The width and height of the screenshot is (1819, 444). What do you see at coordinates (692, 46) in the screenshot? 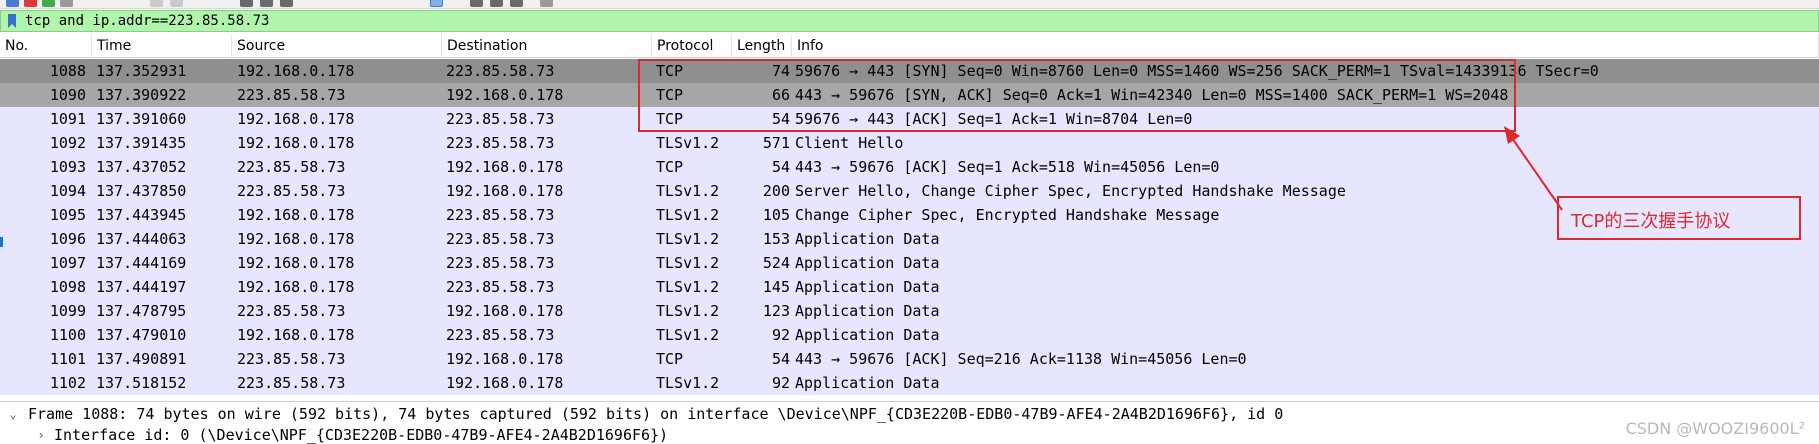
I see `column-header-protocol: Protocol` at bounding box center [692, 46].